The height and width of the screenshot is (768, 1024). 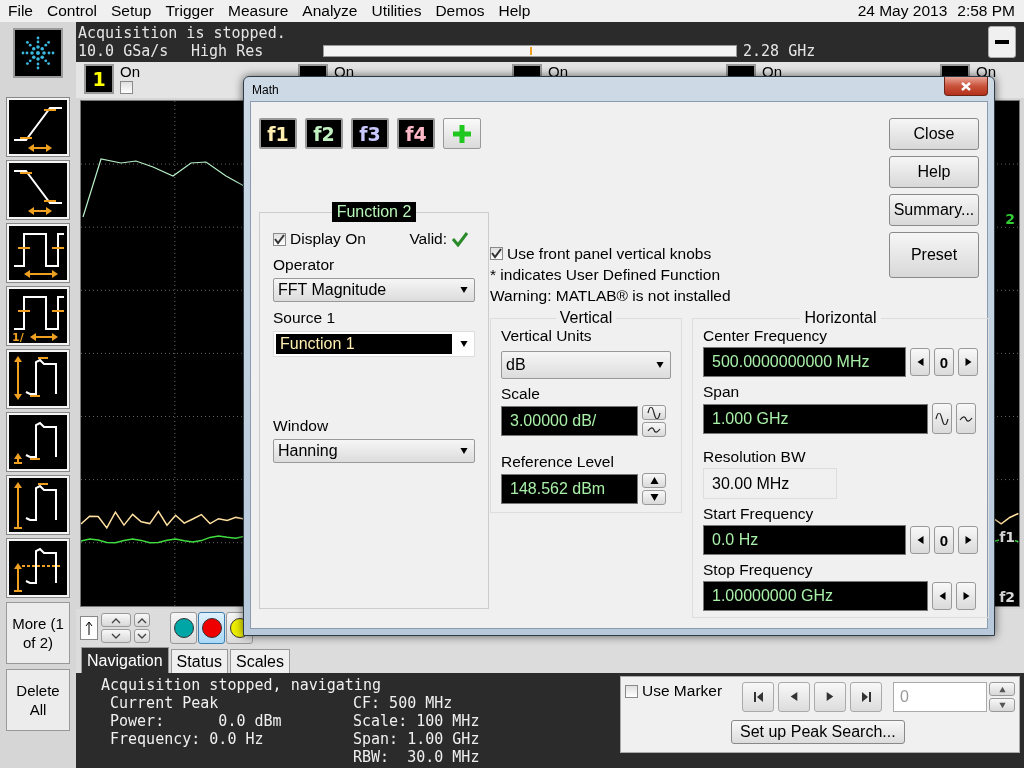 I want to click on function-button: f1, so click(x=278, y=133).